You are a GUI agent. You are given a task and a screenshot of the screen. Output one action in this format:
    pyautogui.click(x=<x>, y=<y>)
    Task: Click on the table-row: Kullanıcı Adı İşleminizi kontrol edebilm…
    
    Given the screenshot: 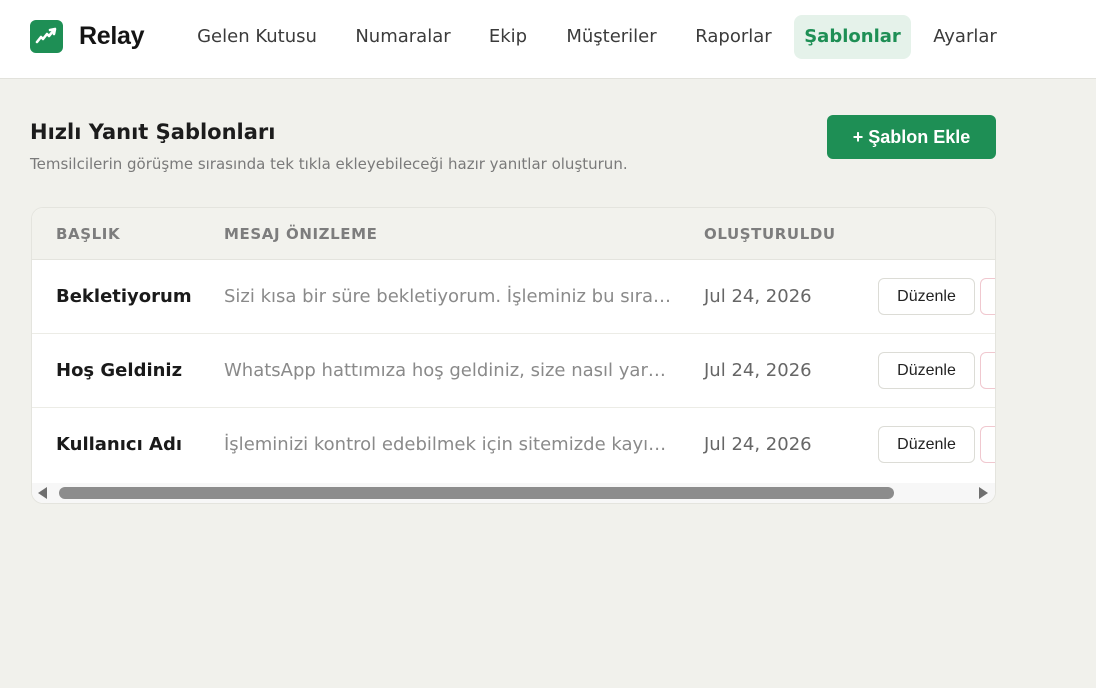 What is the action you would take?
    pyautogui.click(x=513, y=445)
    